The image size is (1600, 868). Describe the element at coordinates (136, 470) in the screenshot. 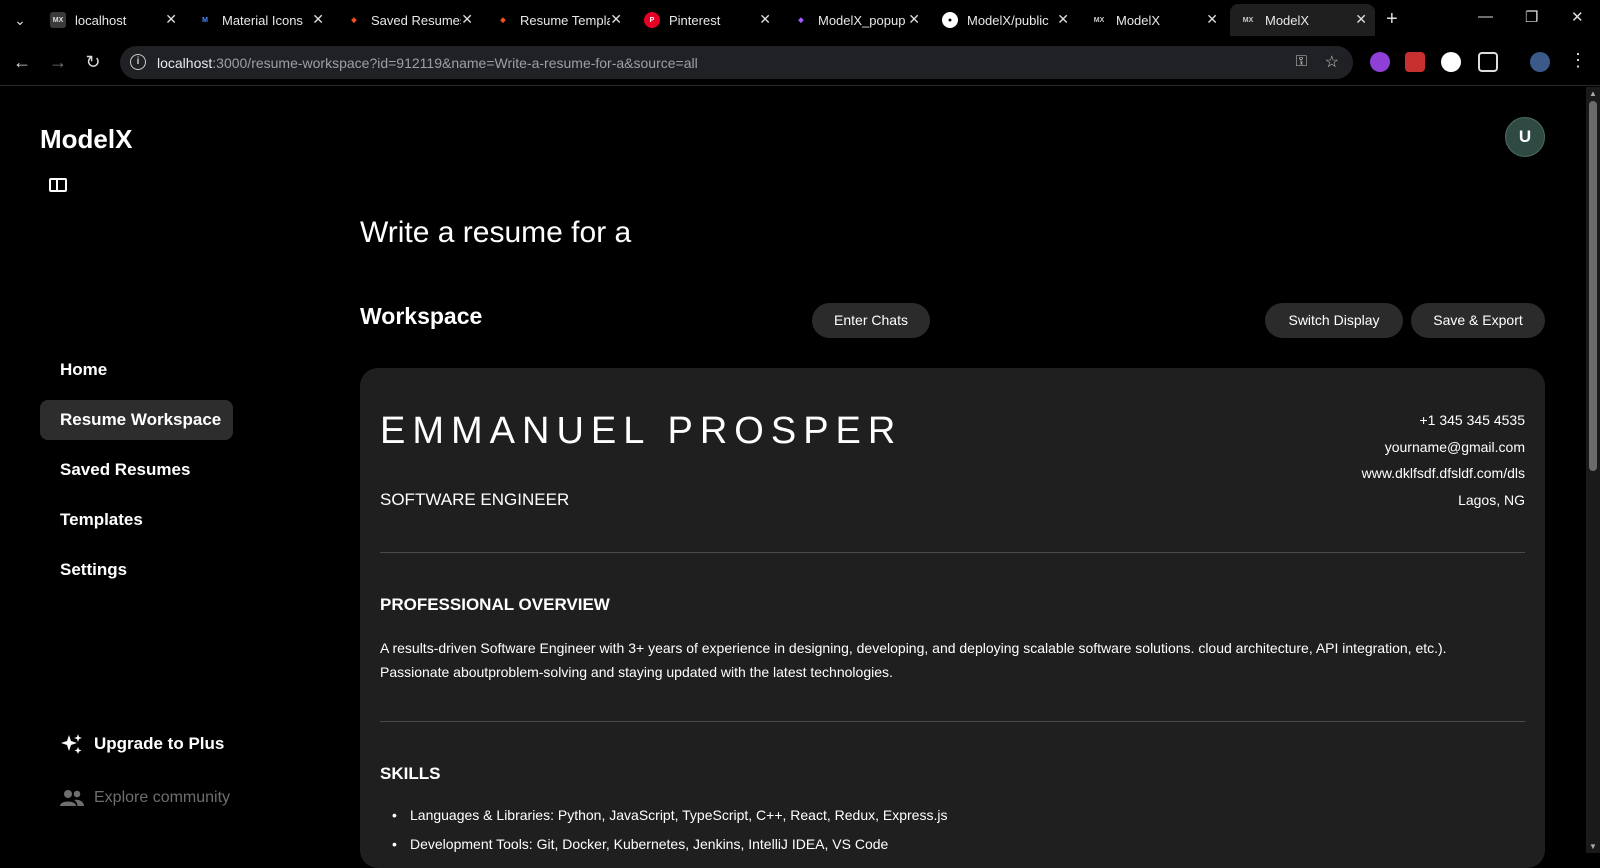

I see `sidebar-item-saved-resumes: Saved Resumes` at that location.